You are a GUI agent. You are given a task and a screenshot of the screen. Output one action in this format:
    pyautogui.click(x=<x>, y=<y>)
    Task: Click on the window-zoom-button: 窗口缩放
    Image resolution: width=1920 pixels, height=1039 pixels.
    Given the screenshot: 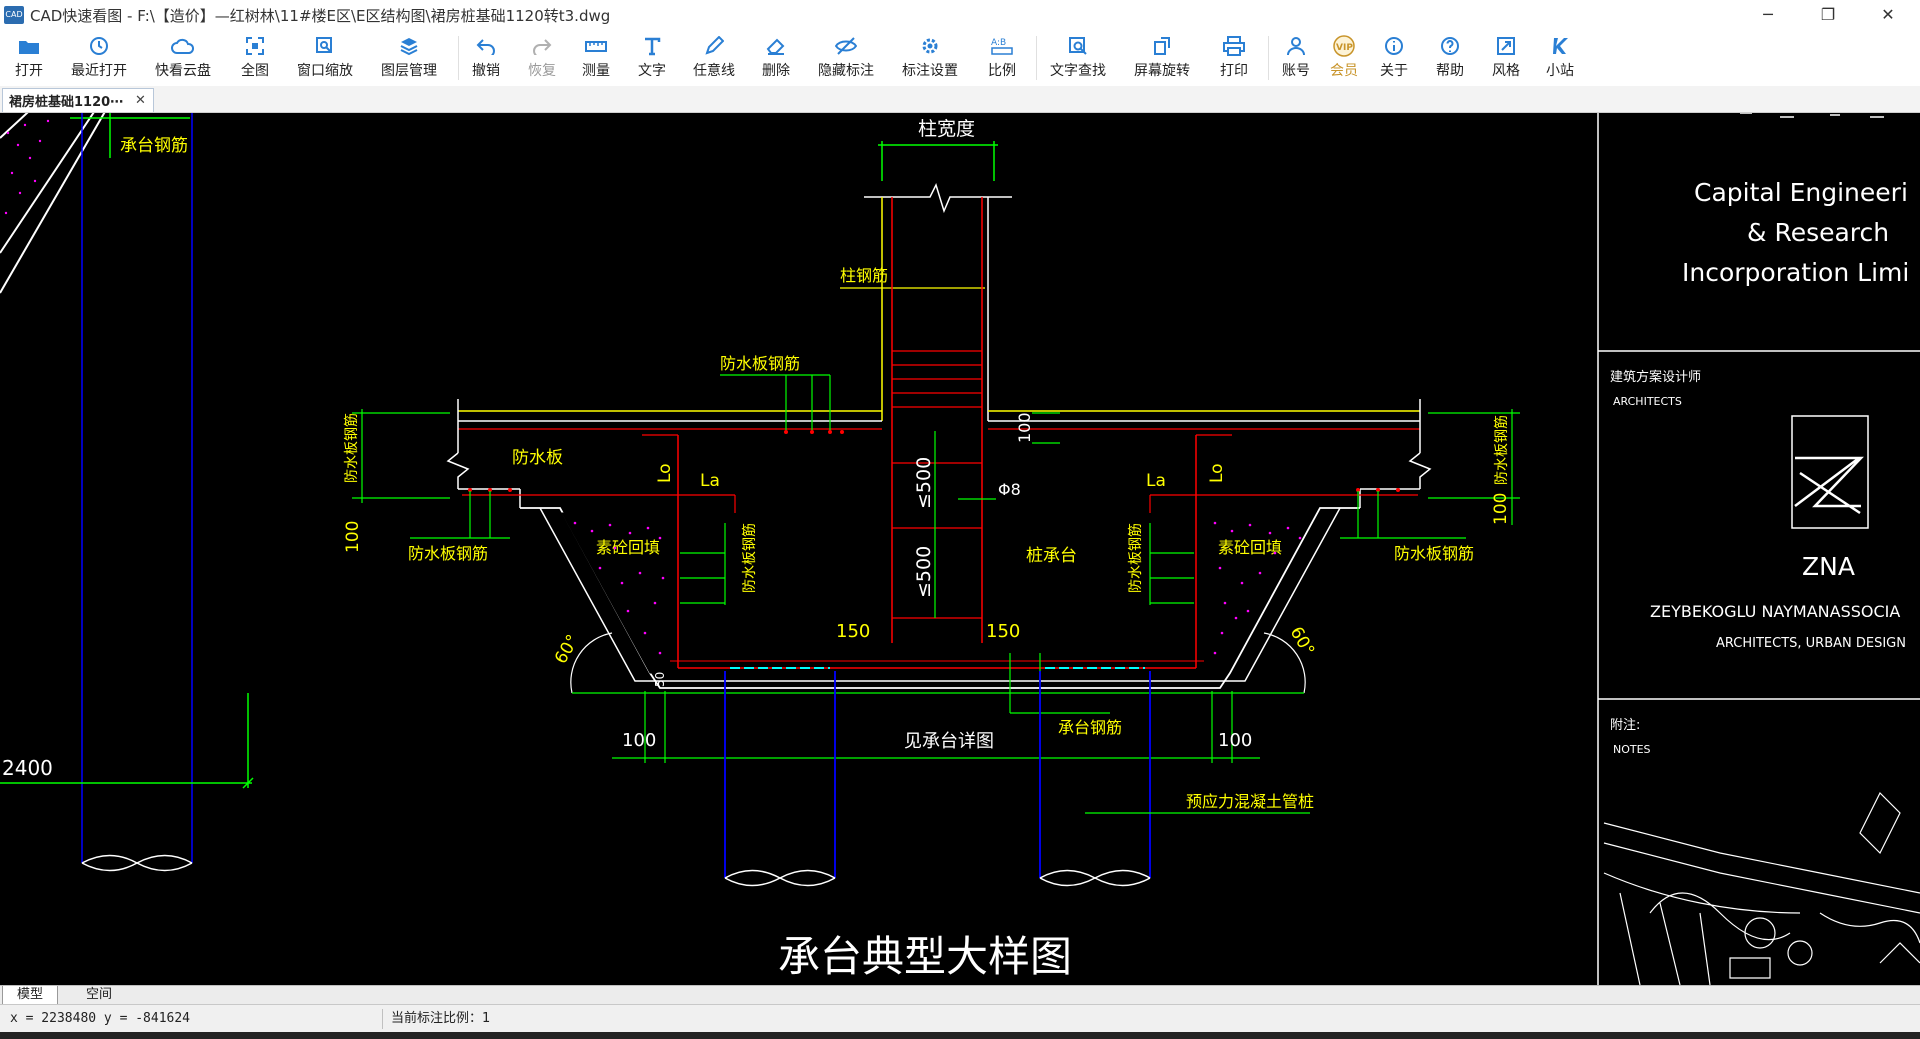 What is the action you would take?
    pyautogui.click(x=325, y=58)
    